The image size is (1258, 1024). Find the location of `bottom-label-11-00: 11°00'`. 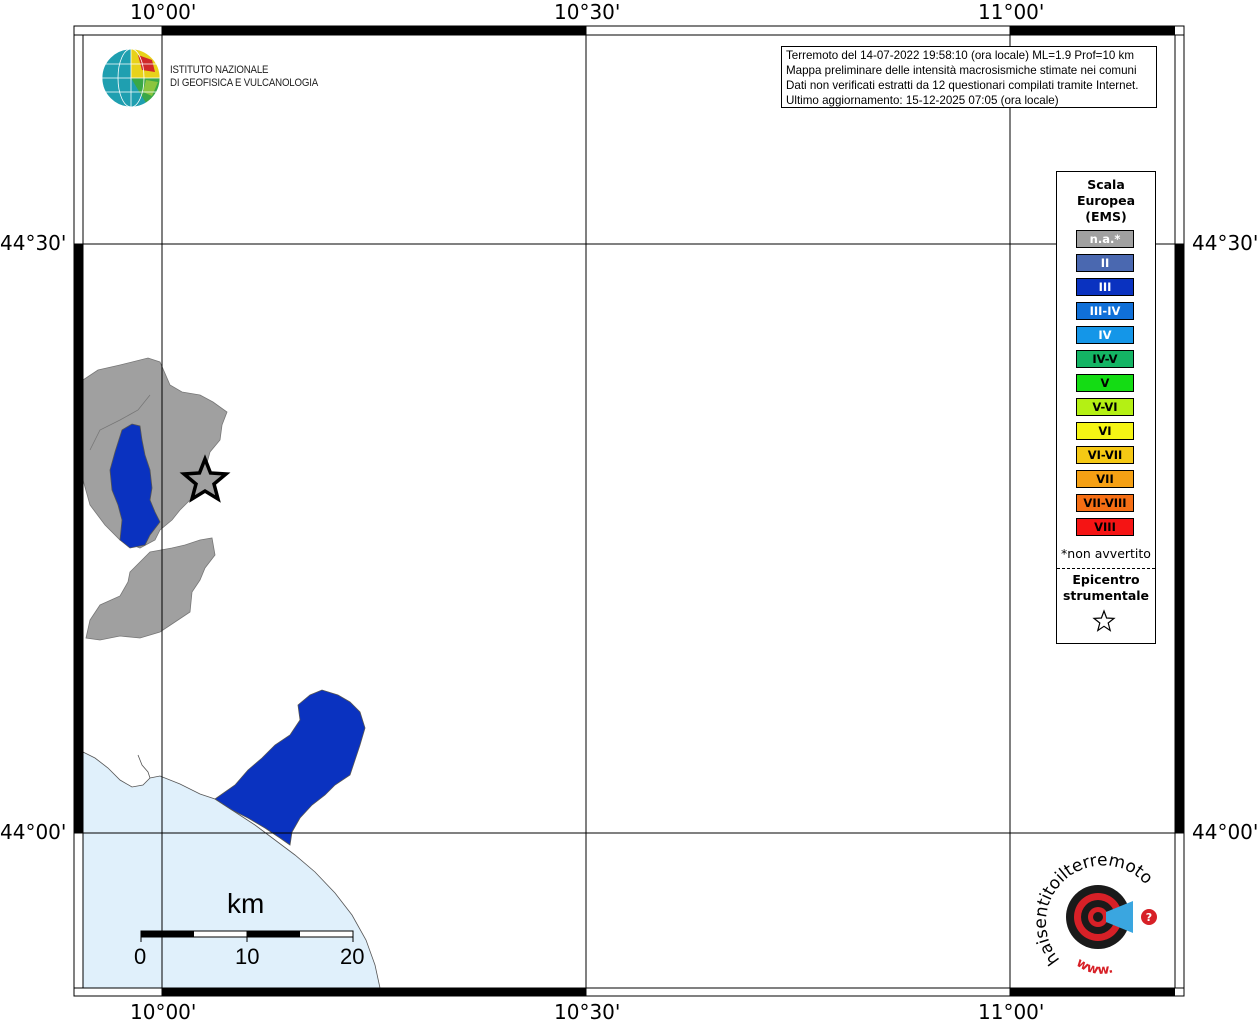

bottom-label-11-00: 11°00' is located at coordinates (1011, 1012).